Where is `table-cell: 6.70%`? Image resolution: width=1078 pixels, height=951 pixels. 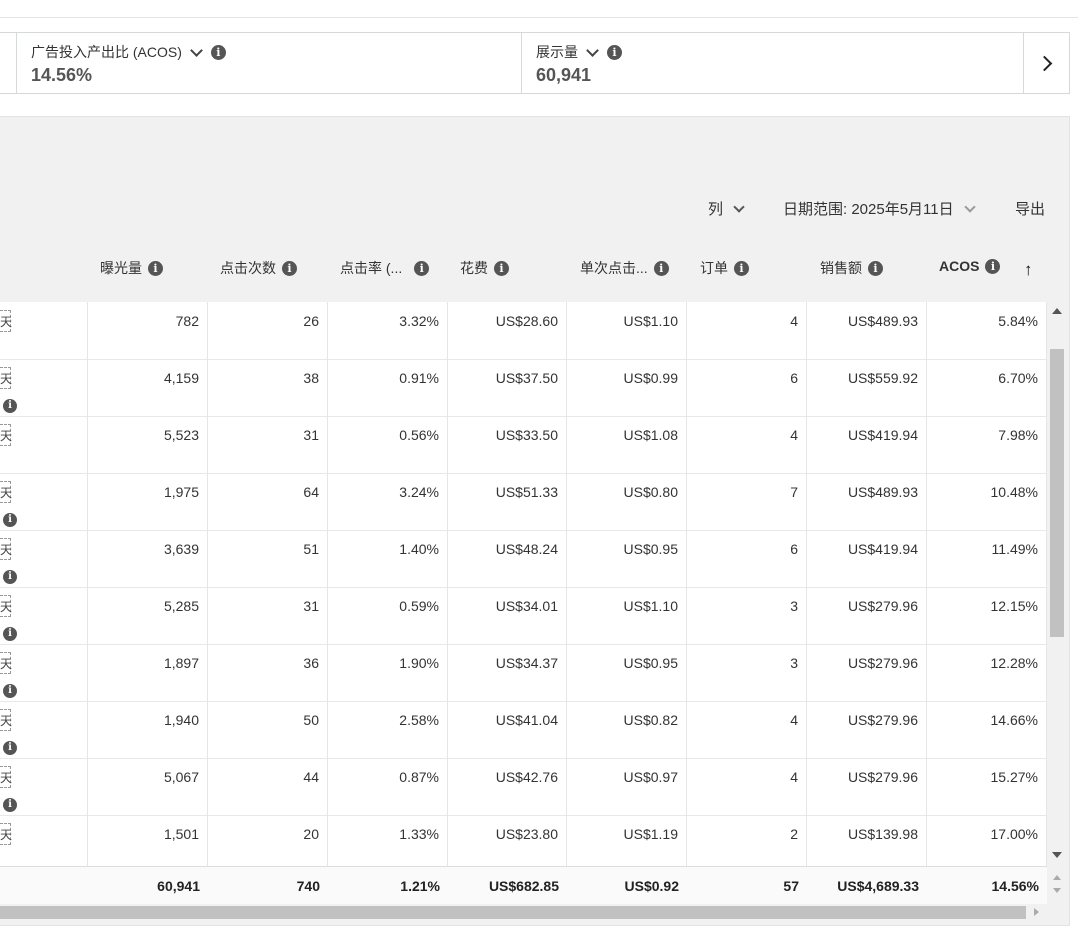
table-cell: 6.70% is located at coordinates (987, 387).